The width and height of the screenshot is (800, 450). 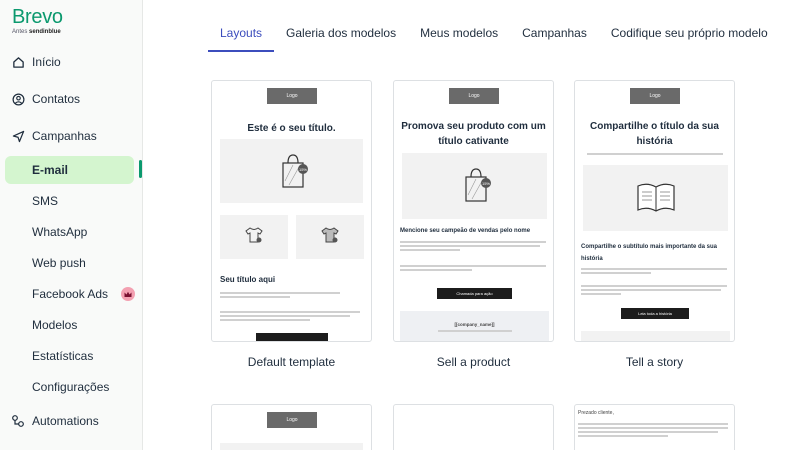 I want to click on template-title: Este é o seu título., so click(x=291, y=128).